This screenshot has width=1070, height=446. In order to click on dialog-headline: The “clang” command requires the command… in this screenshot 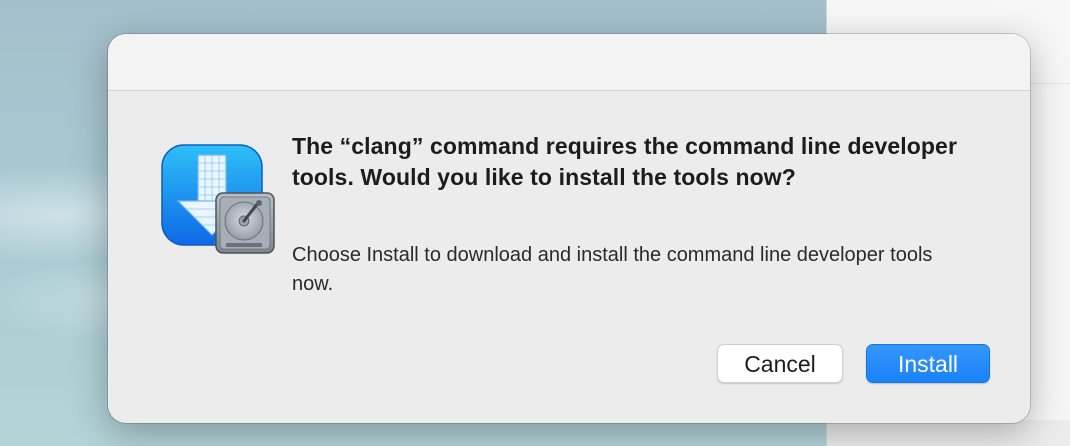, I will do `click(624, 161)`.